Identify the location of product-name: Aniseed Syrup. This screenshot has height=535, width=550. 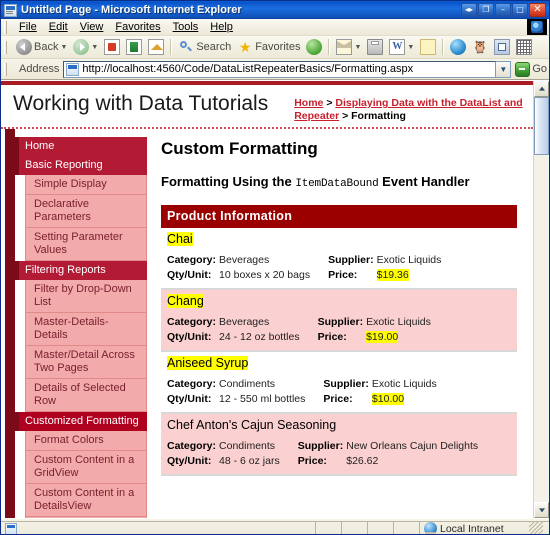
(339, 363).